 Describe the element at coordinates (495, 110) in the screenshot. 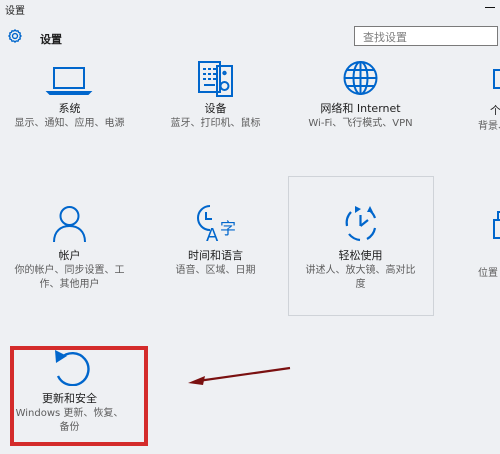

I see `tile-personalization-title: 个` at that location.